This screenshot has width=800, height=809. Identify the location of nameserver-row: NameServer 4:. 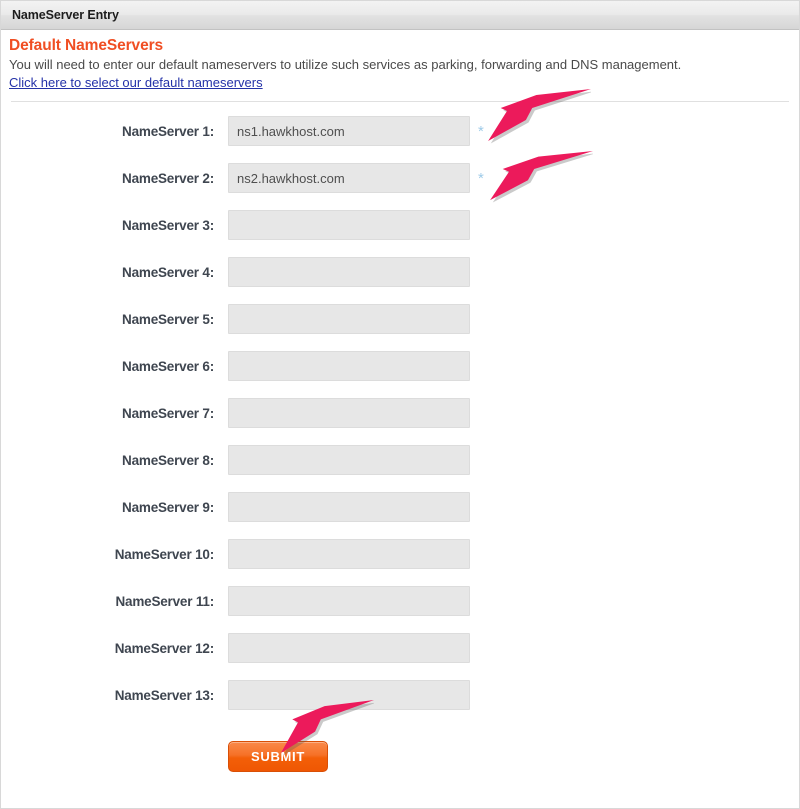
(400, 280).